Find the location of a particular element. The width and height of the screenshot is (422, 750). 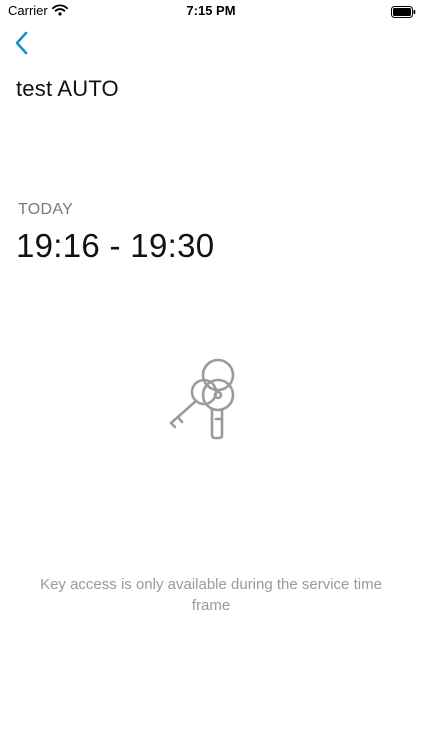

page-title: test AUTO is located at coordinates (67, 88).